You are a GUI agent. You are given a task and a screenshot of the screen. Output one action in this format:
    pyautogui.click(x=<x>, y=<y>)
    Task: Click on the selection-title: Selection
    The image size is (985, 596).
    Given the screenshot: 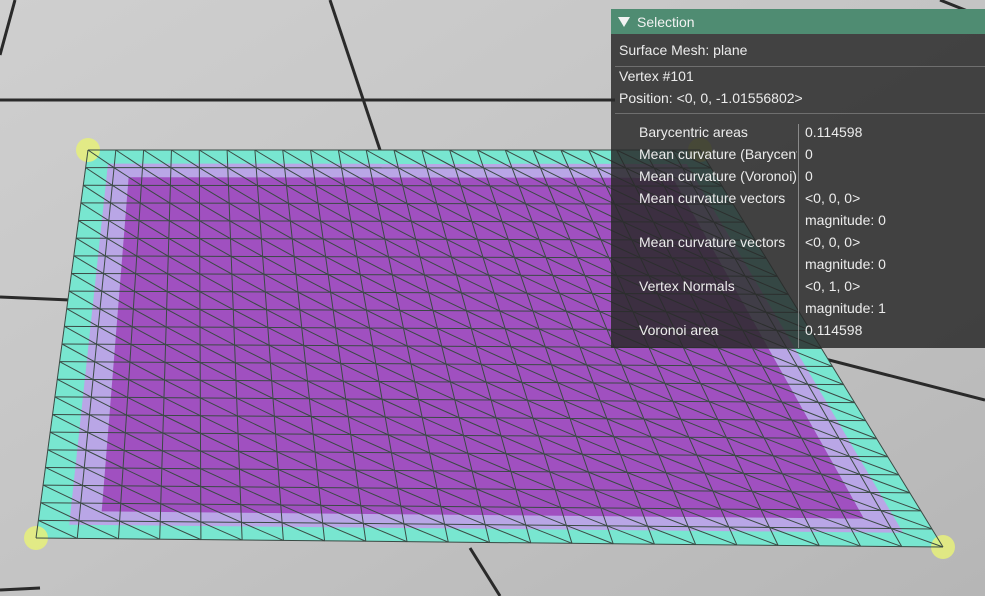 What is the action you would take?
    pyautogui.click(x=666, y=21)
    